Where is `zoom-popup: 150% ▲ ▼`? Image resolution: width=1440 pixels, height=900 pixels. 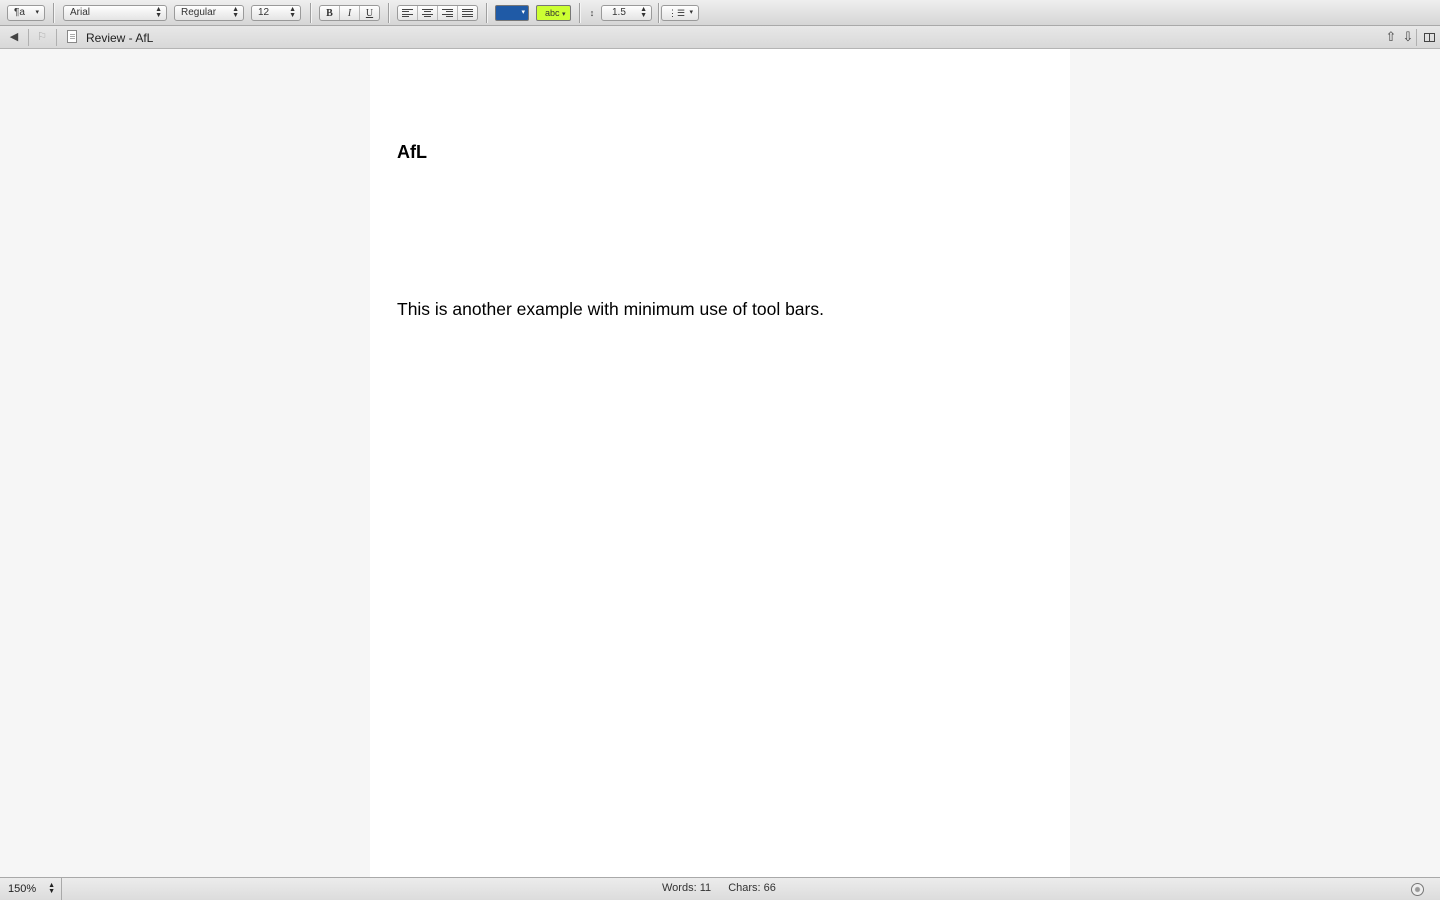
zoom-popup: 150% ▲ ▼ is located at coordinates (31, 889).